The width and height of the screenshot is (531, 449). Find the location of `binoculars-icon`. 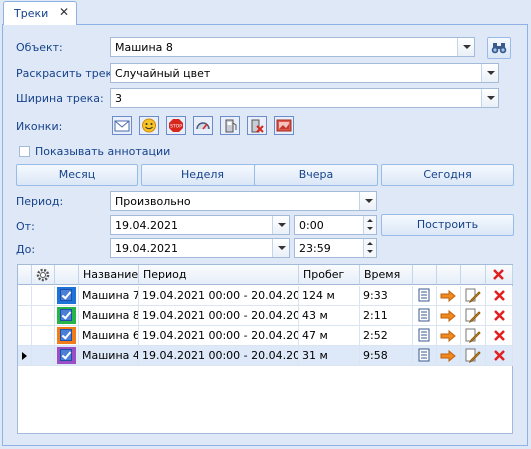

binoculars-icon is located at coordinates (499, 48).